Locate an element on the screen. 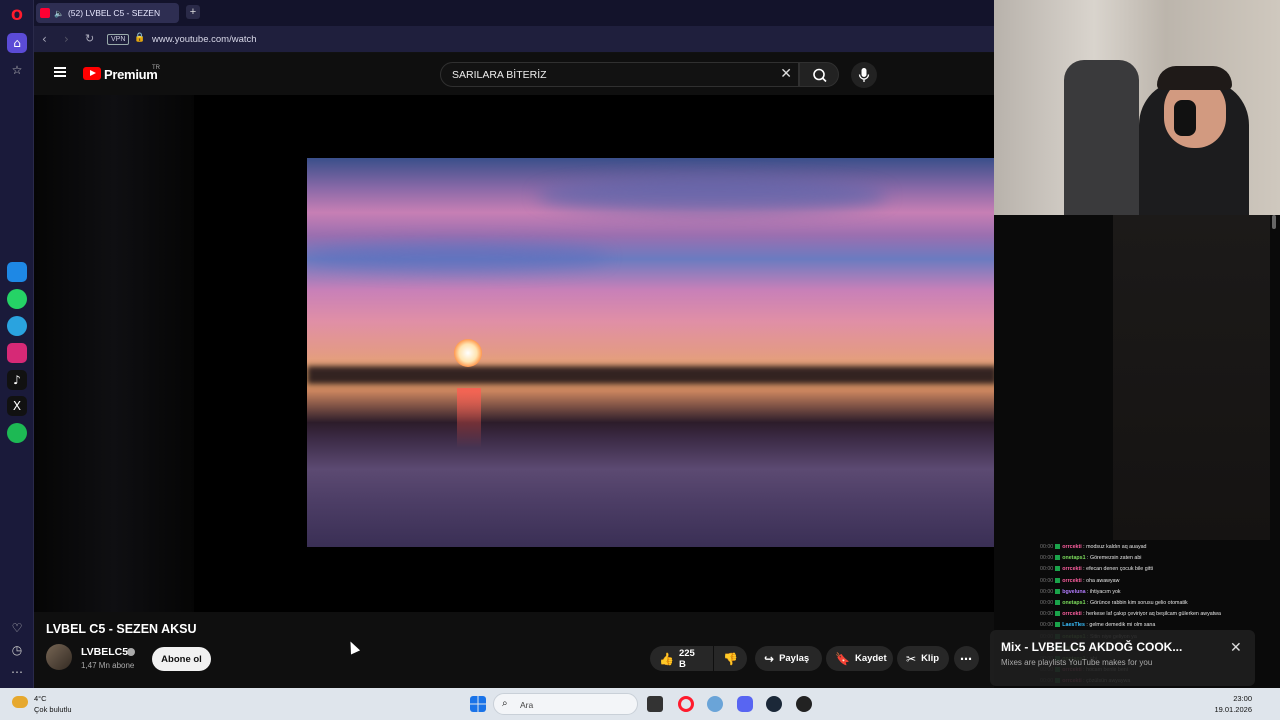 This screenshot has width=1280, height=720. tab-youtube: 🔈 (52) LVBEL C5 - SEZEN is located at coordinates (107, 13).